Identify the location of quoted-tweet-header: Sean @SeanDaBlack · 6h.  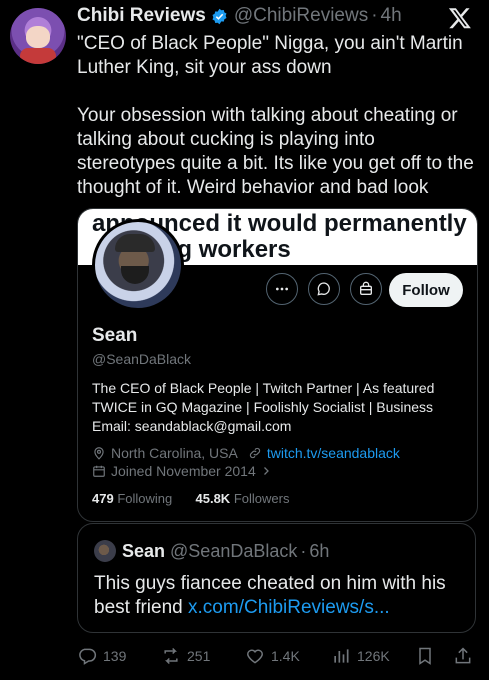
(211, 551).